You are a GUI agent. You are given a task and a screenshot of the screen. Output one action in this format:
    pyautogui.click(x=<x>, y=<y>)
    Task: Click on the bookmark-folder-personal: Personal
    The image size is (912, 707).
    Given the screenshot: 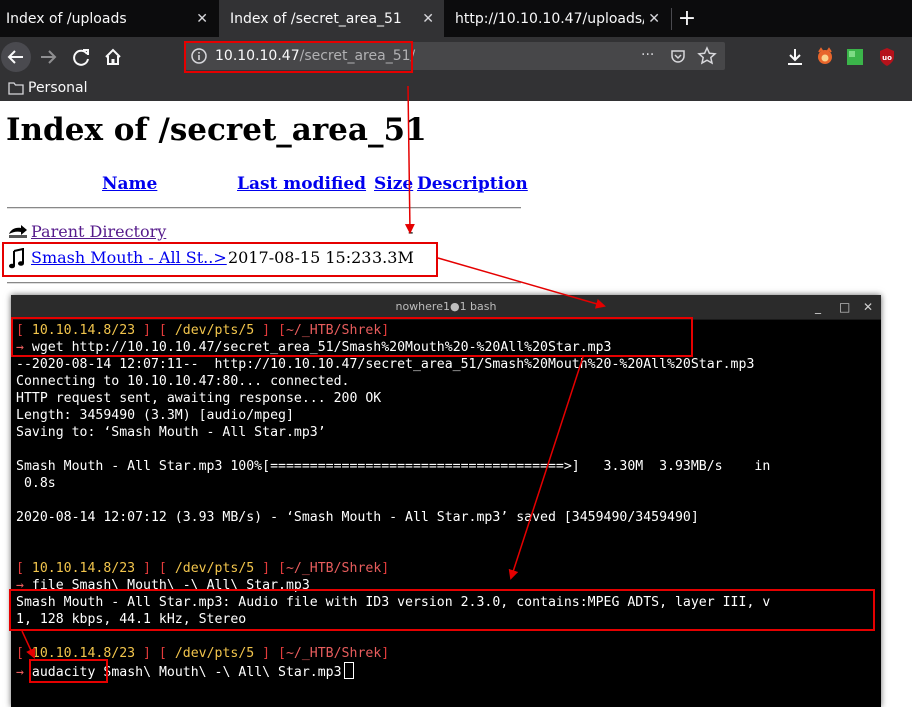 What is the action you would take?
    pyautogui.click(x=58, y=88)
    